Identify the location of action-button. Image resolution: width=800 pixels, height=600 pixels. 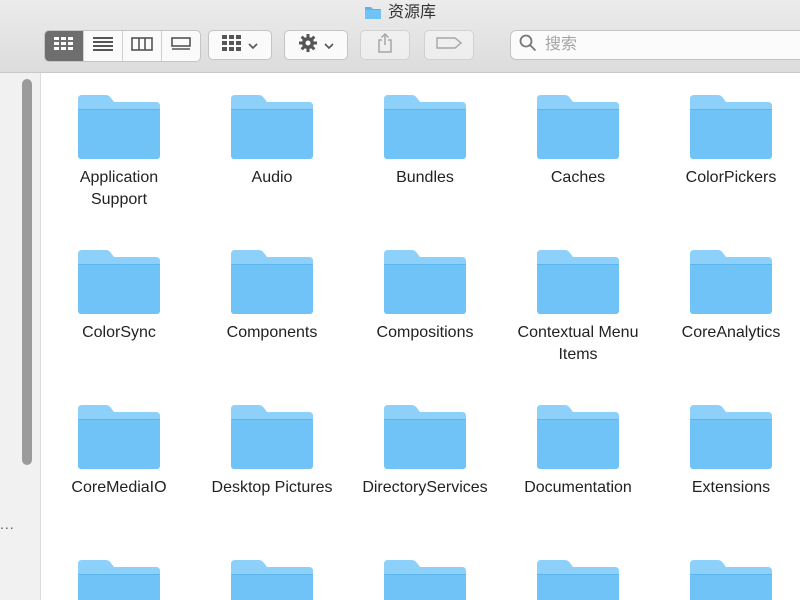
(316, 45).